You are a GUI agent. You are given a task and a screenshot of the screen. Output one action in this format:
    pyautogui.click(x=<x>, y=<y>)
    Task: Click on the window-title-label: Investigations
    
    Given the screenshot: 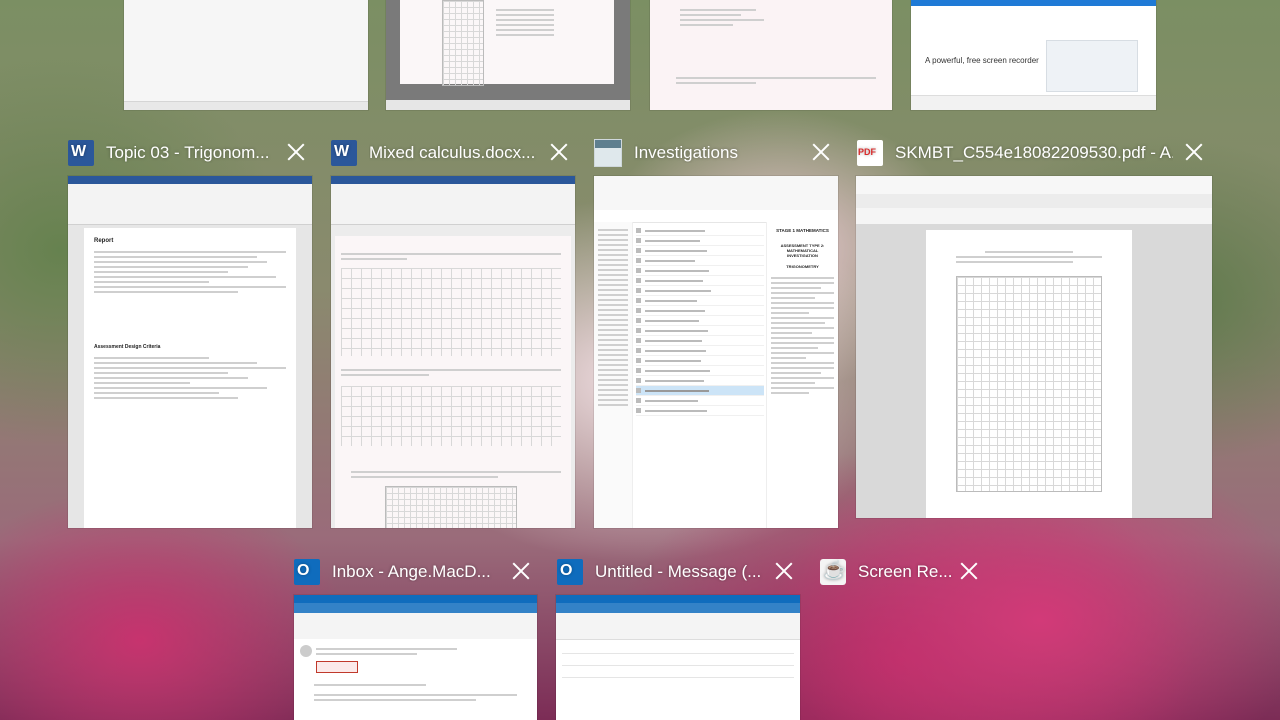 What is the action you would take?
    pyautogui.click(x=686, y=152)
    